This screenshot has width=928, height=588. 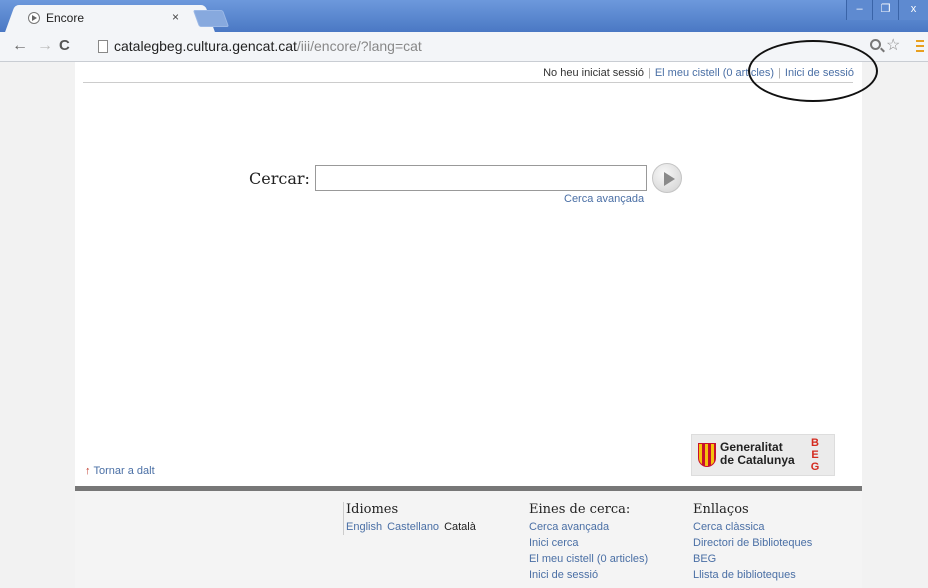 What do you see at coordinates (103, 46) in the screenshot?
I see `page-icon` at bounding box center [103, 46].